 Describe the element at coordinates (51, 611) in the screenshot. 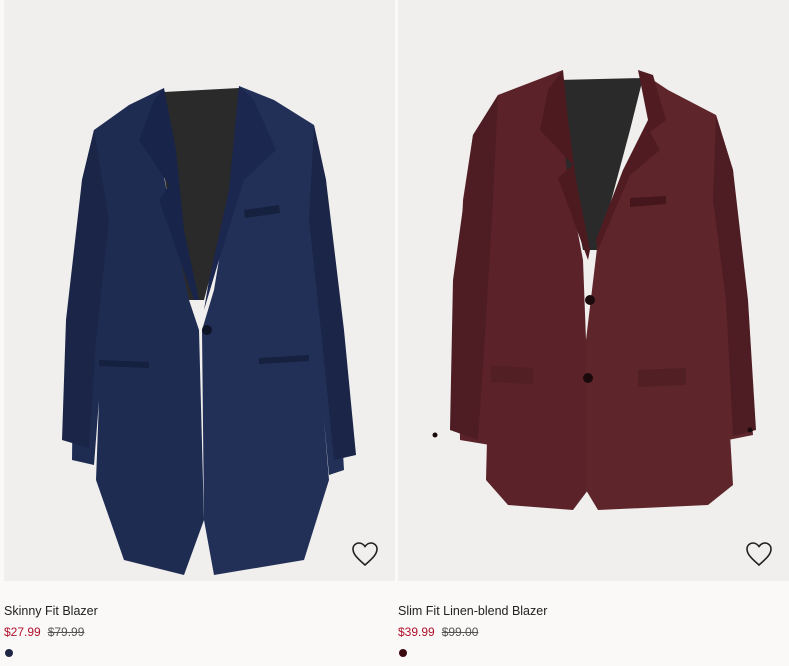

I see `product-name: Skinny Fit Blazer` at that location.